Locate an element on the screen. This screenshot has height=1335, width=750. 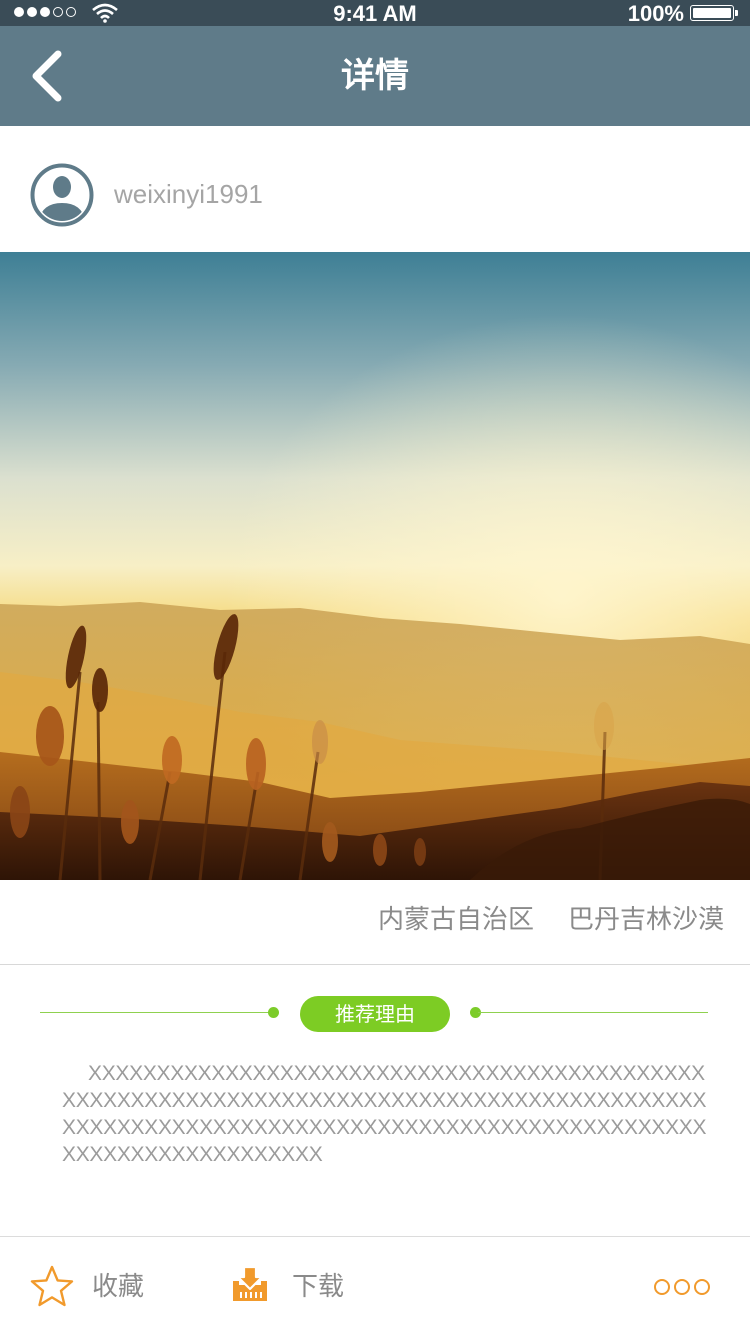
user-row: weixinyi1991 is located at coordinates (375, 189).